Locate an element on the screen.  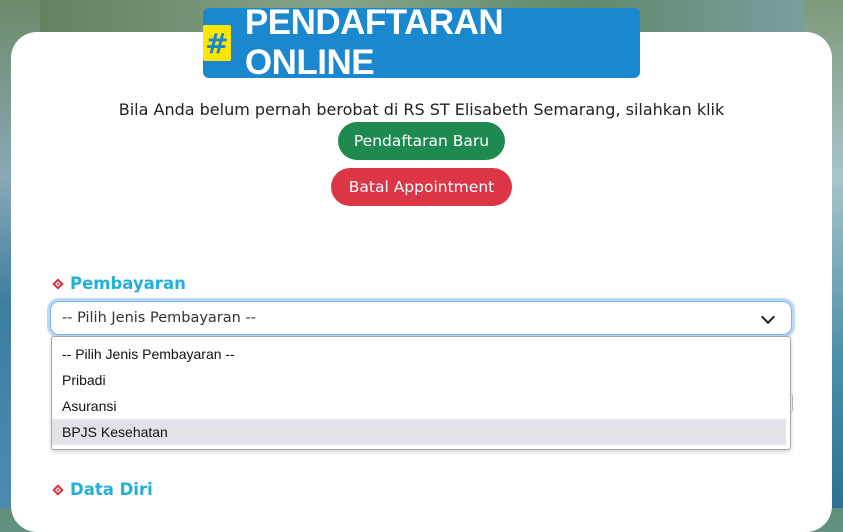
payment-section-label: Pembayaran is located at coordinates (119, 283).